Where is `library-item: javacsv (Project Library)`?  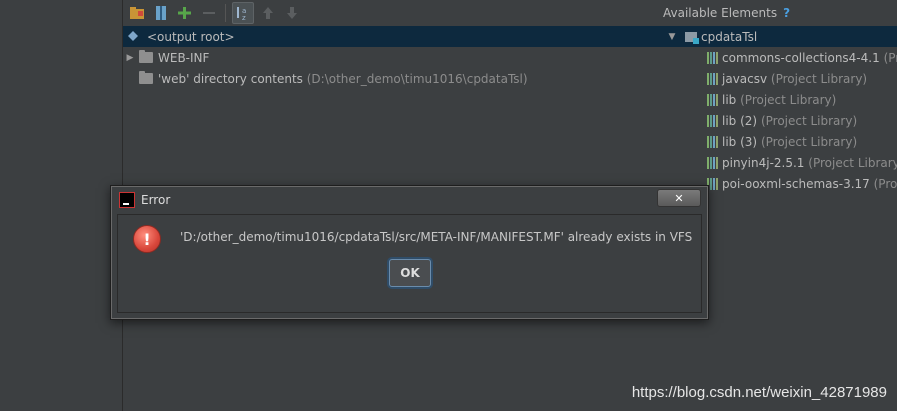 library-item: javacsv (Project Library) is located at coordinates (802, 78).